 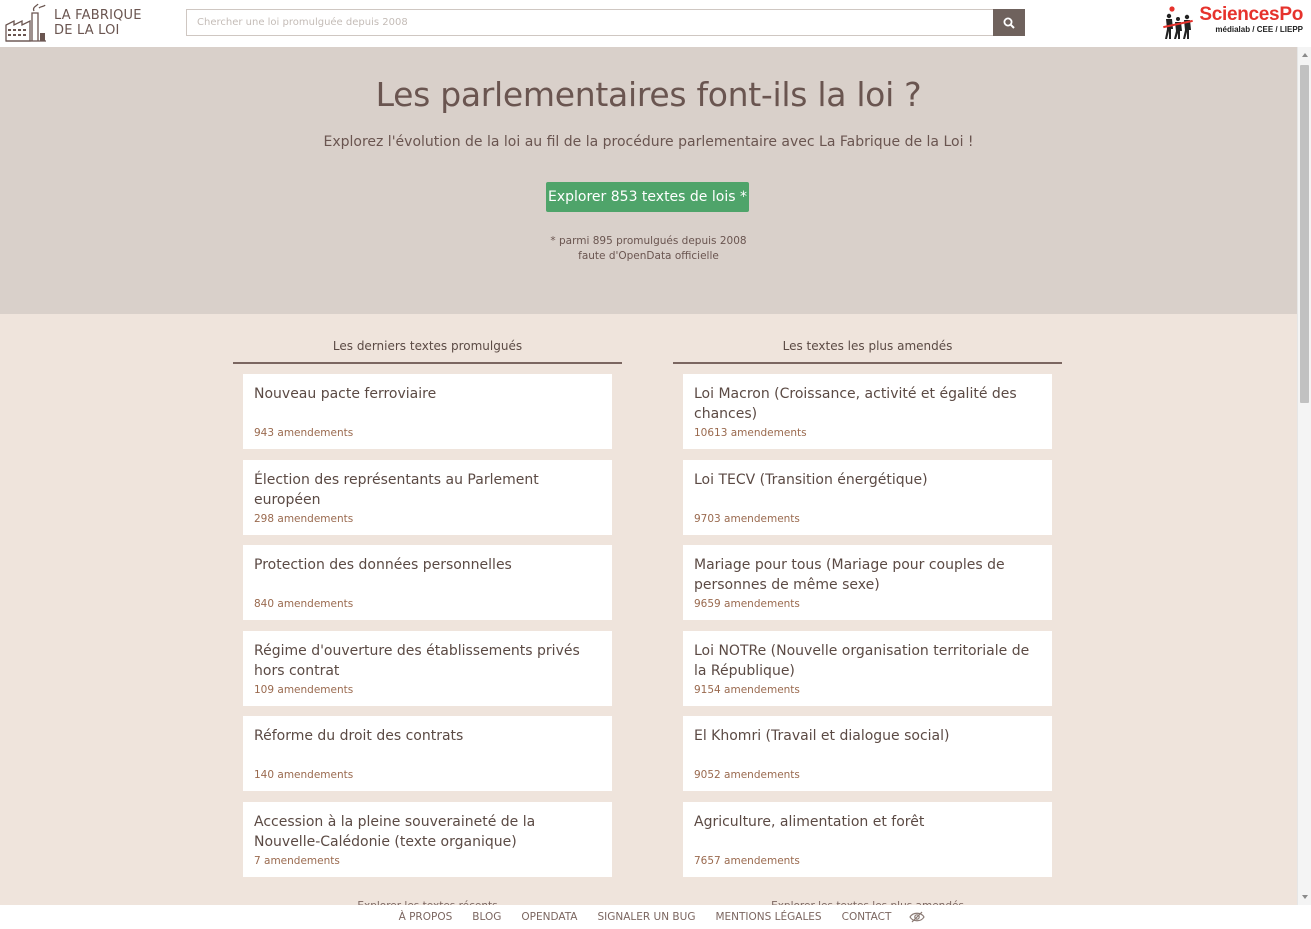 I want to click on amendment-count: 9052 amendements, so click(x=747, y=775).